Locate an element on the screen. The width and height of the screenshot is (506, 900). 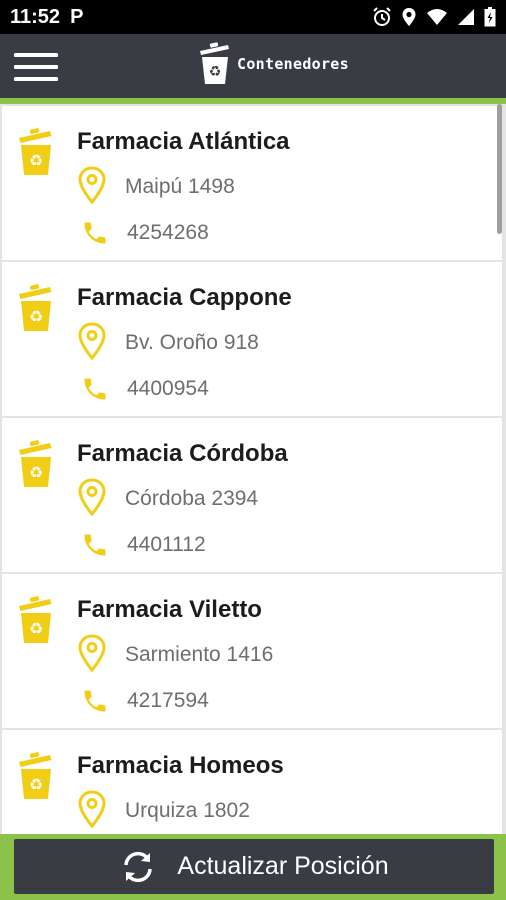
signal-icon is located at coordinates (466, 17).